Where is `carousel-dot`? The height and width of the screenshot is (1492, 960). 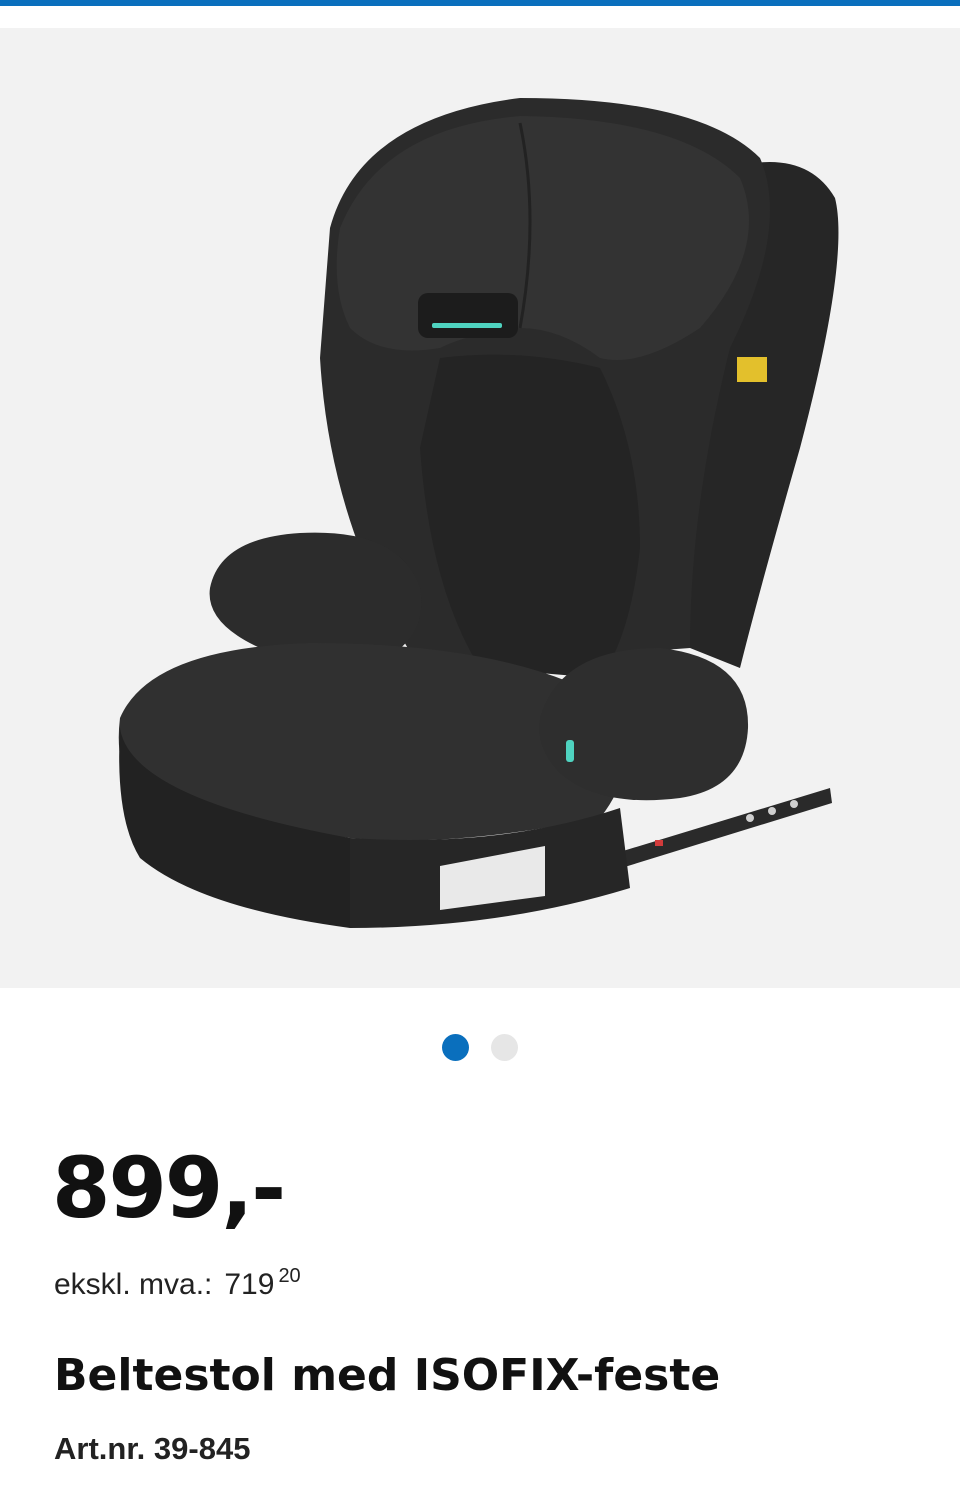
carousel-dot is located at coordinates (504, 1047).